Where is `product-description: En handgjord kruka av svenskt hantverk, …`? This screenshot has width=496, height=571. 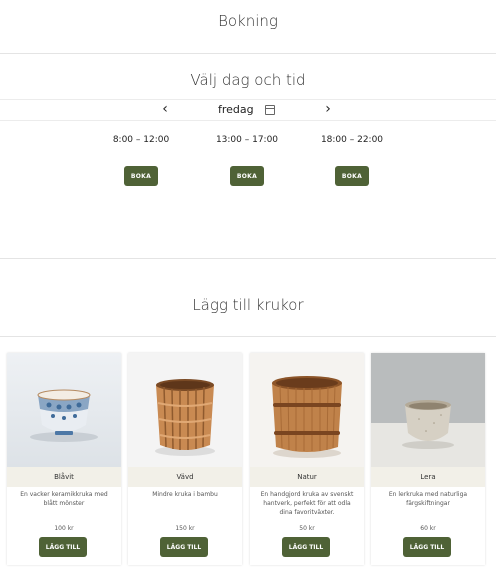
product-description: En handgjord kruka av svenskt hantverk, … is located at coordinates (307, 503).